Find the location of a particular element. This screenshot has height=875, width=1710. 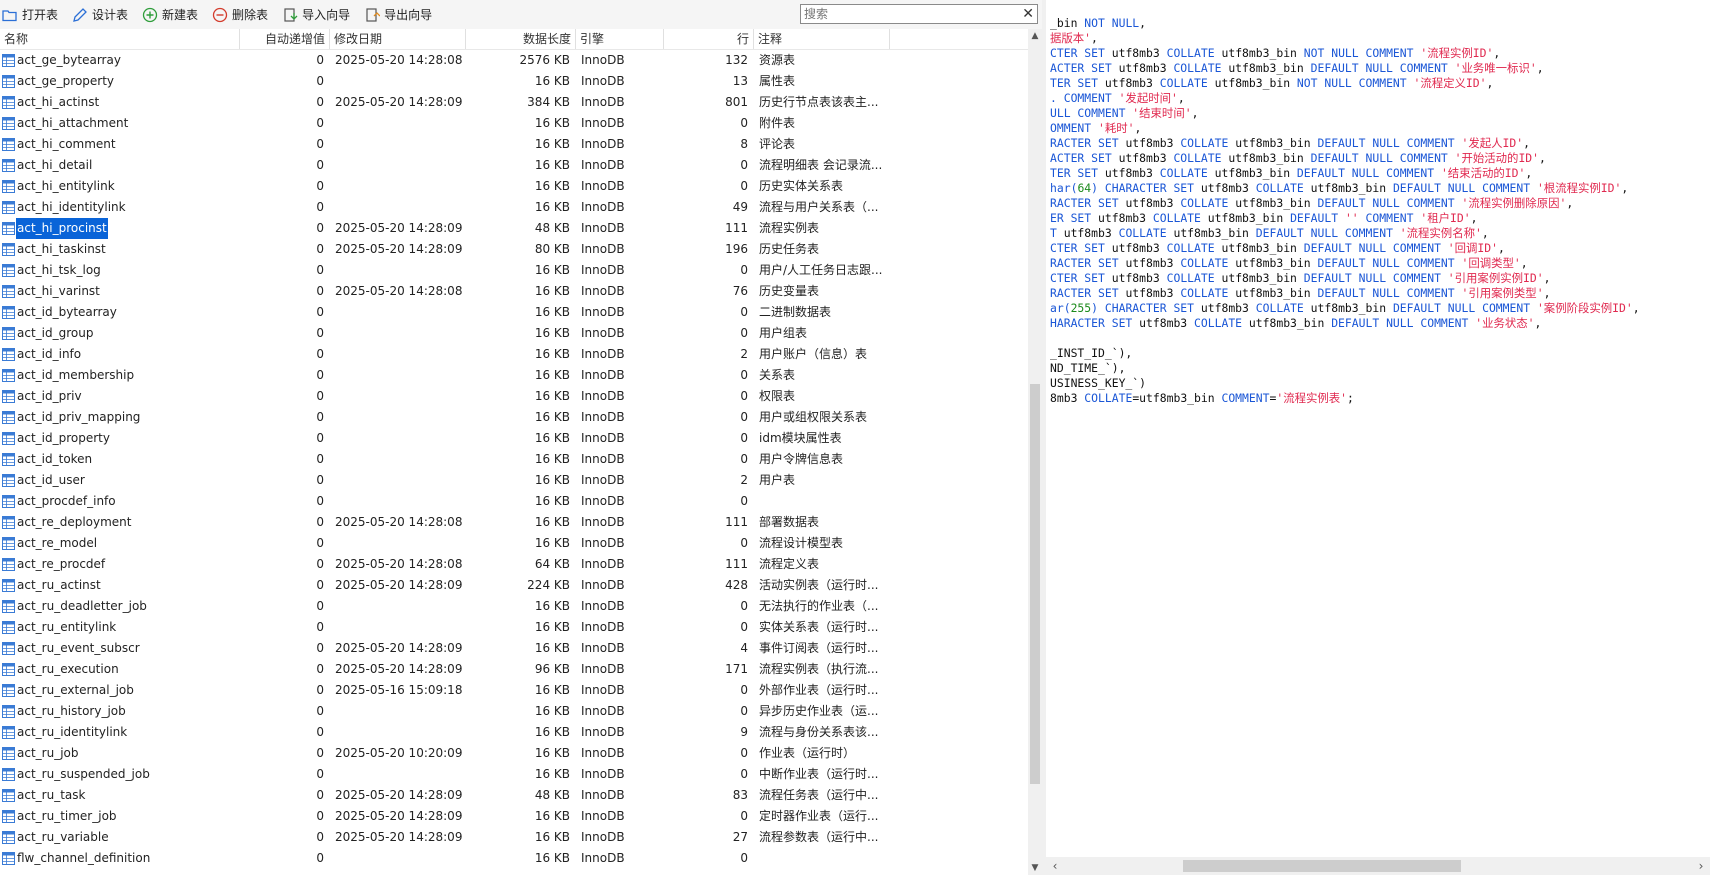

new-table-button: 新建表 is located at coordinates (171, 15).